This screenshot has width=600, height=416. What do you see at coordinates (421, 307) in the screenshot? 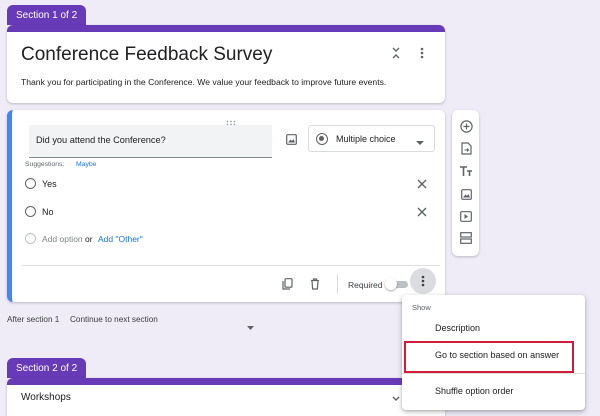
I see `menu-header: Show` at bounding box center [421, 307].